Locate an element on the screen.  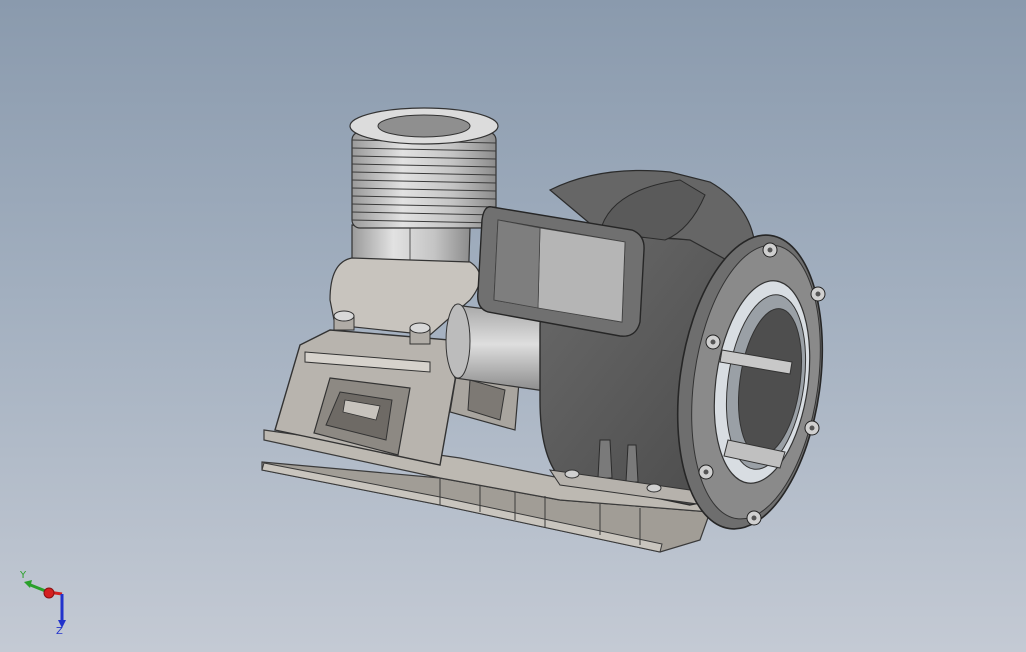
z-axis-label: Z is located at coordinates (59, 631).